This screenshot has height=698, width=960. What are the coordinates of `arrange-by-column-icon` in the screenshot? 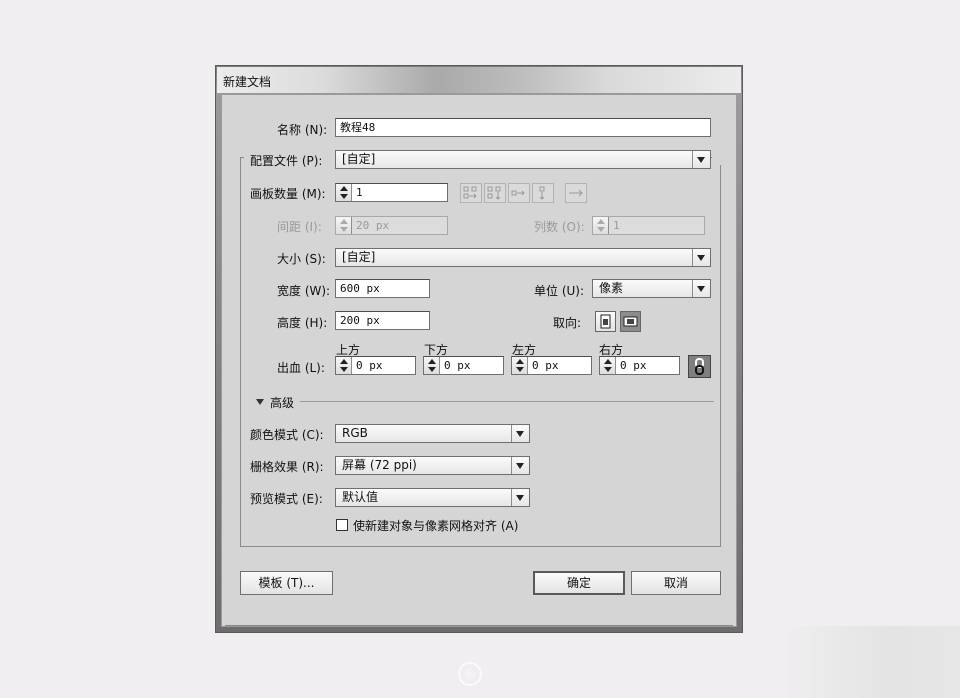 It's located at (542, 193).